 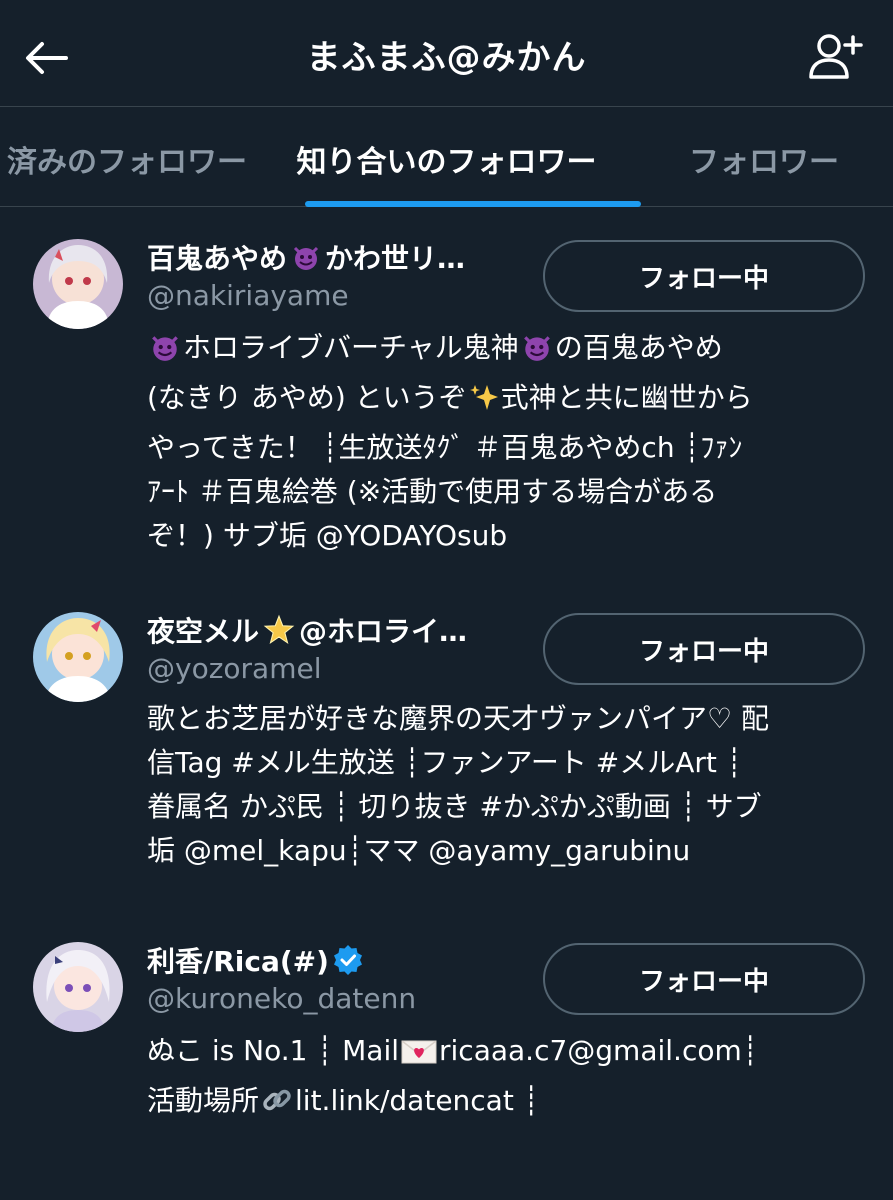 I want to click on verified-badge-icon, so click(x=348, y=960).